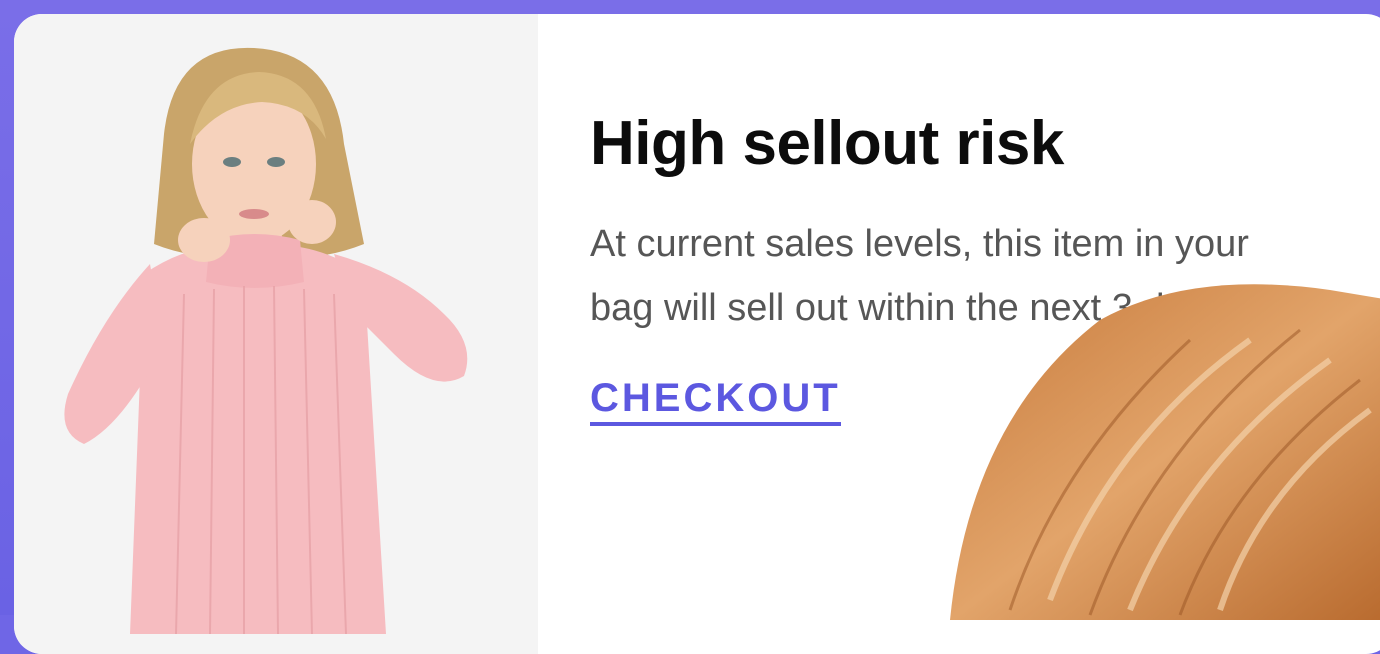 This screenshot has height=654, width=1380. Describe the element at coordinates (827, 143) in the screenshot. I see `alert-title: High sellout risk` at that location.